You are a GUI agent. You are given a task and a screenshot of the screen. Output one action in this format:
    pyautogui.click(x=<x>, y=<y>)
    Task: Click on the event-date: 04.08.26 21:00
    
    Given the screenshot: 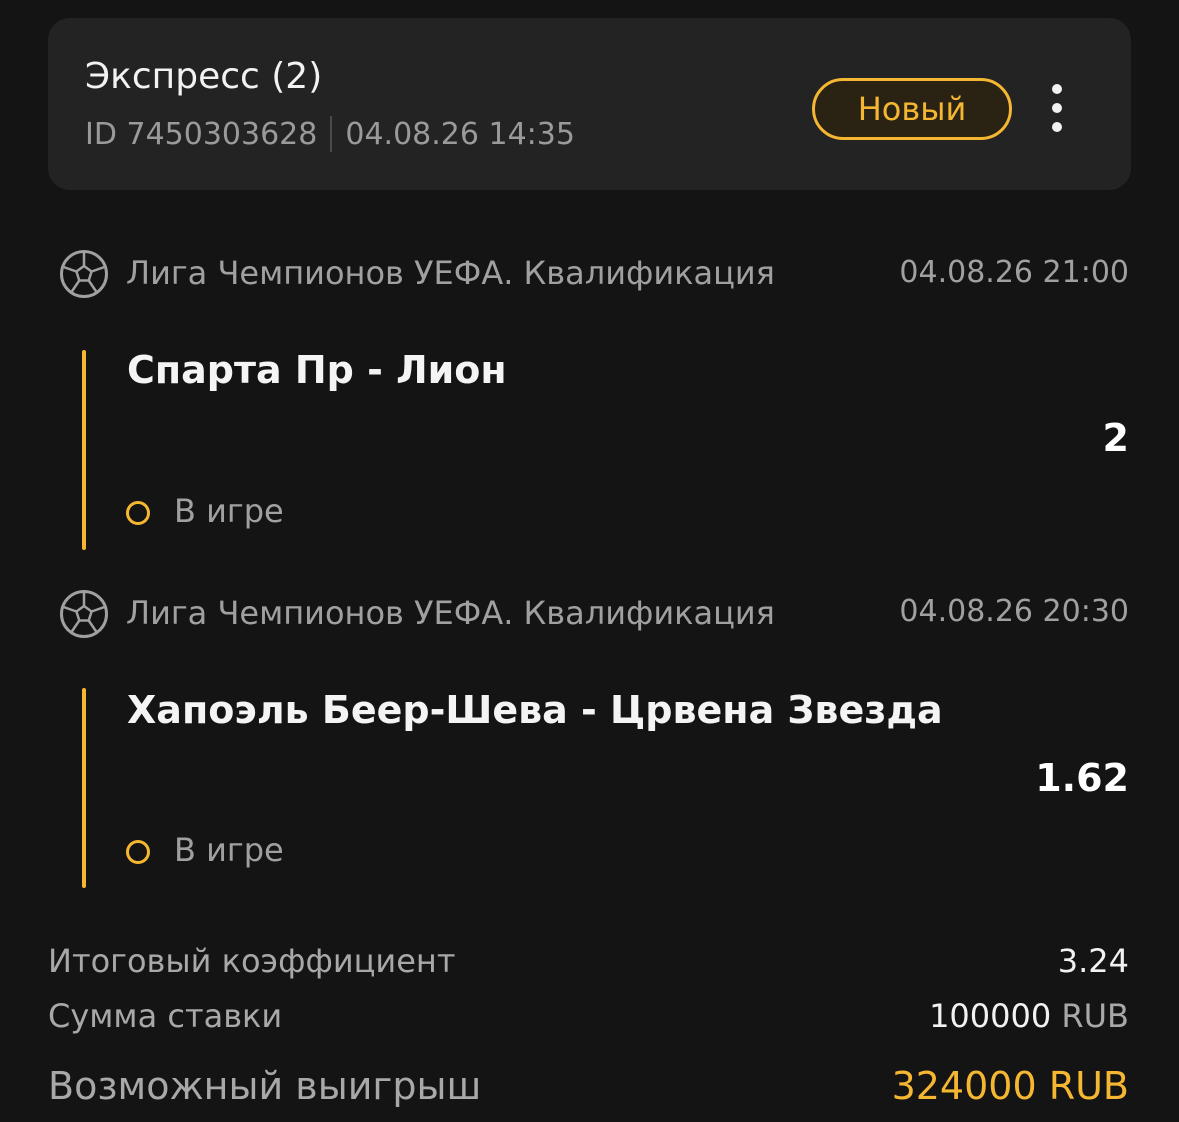 What is the action you would take?
    pyautogui.click(x=1014, y=272)
    